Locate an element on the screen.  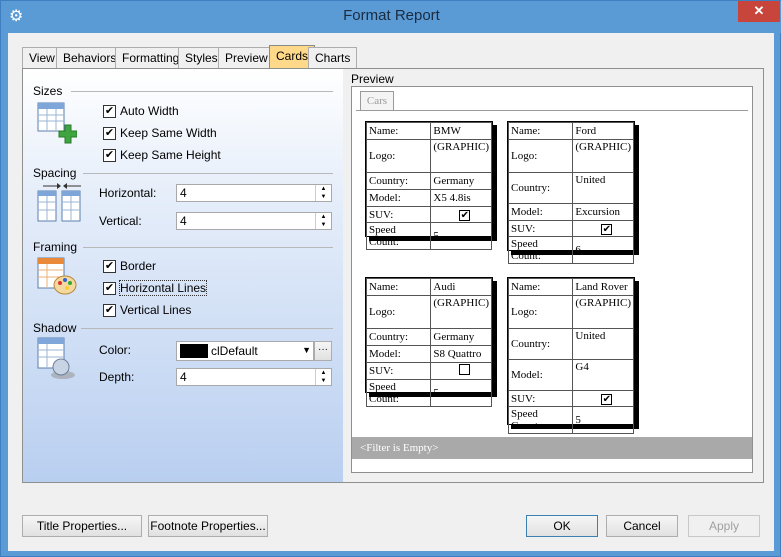
cars-tab: Cars is located at coordinates (377, 101).